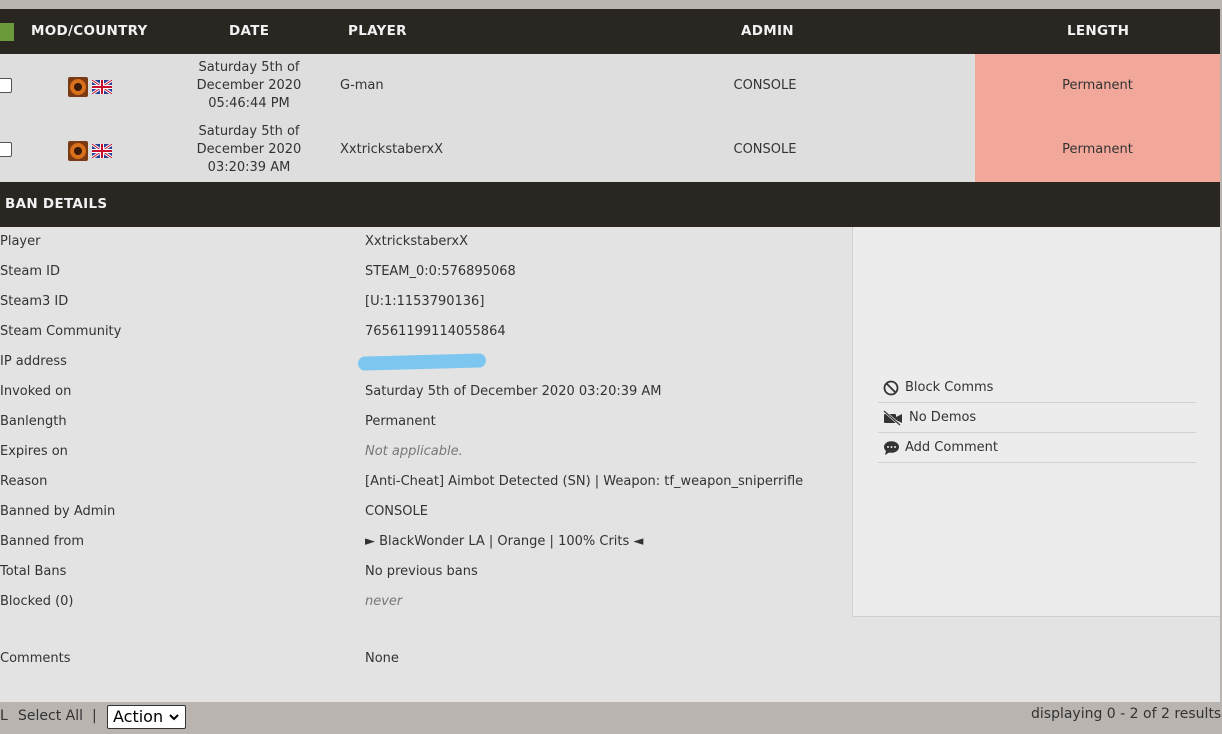 This screenshot has width=1222, height=734. What do you see at coordinates (249, 167) in the screenshot?
I see `date-line: 03:20:39 AM` at bounding box center [249, 167].